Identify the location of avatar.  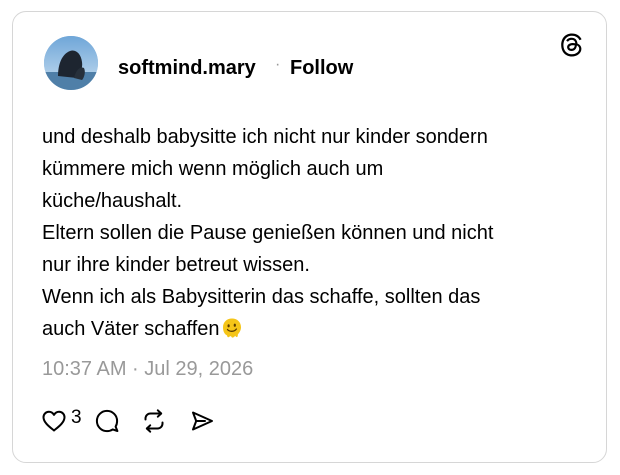
(71, 63).